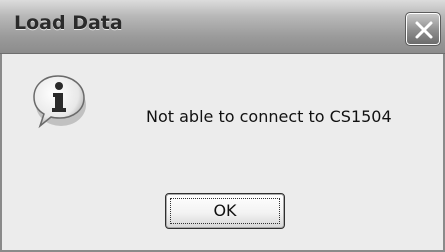  I want to click on ok-button: OK, so click(225, 211).